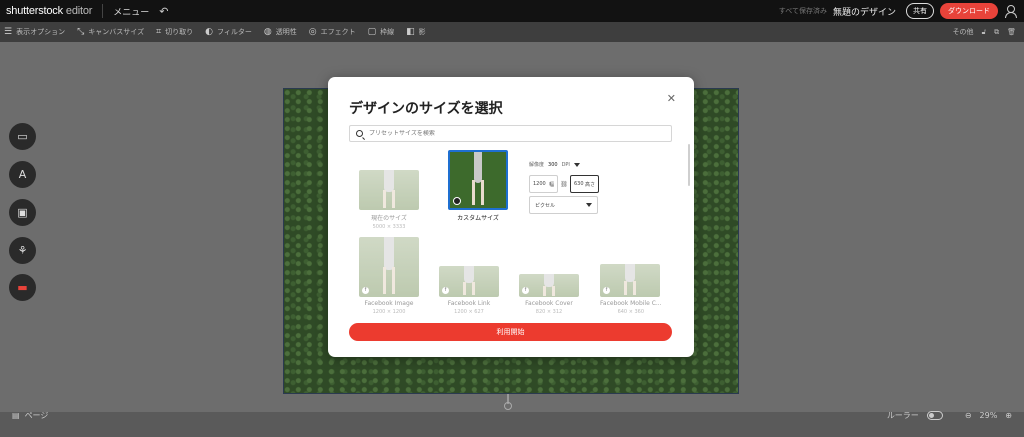 This screenshot has width=1024, height=437. What do you see at coordinates (103, 11) in the screenshot?
I see `divider` at bounding box center [103, 11].